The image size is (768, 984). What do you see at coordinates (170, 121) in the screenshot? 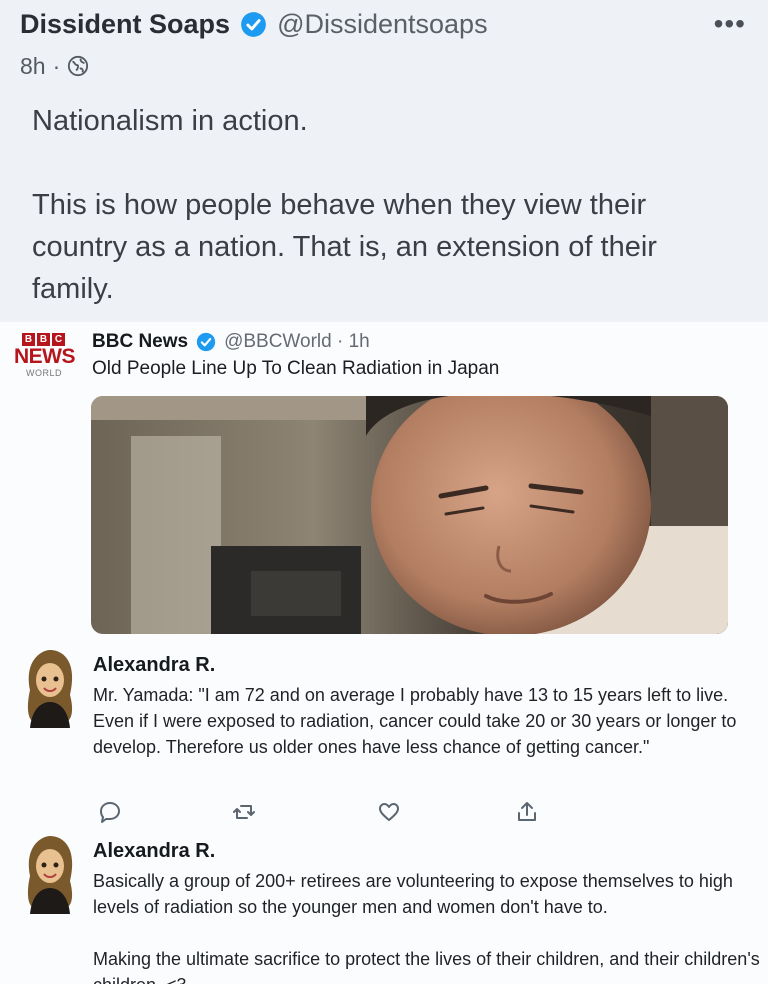
I see `tweet-paragraph: Nationalism in action.` at bounding box center [170, 121].